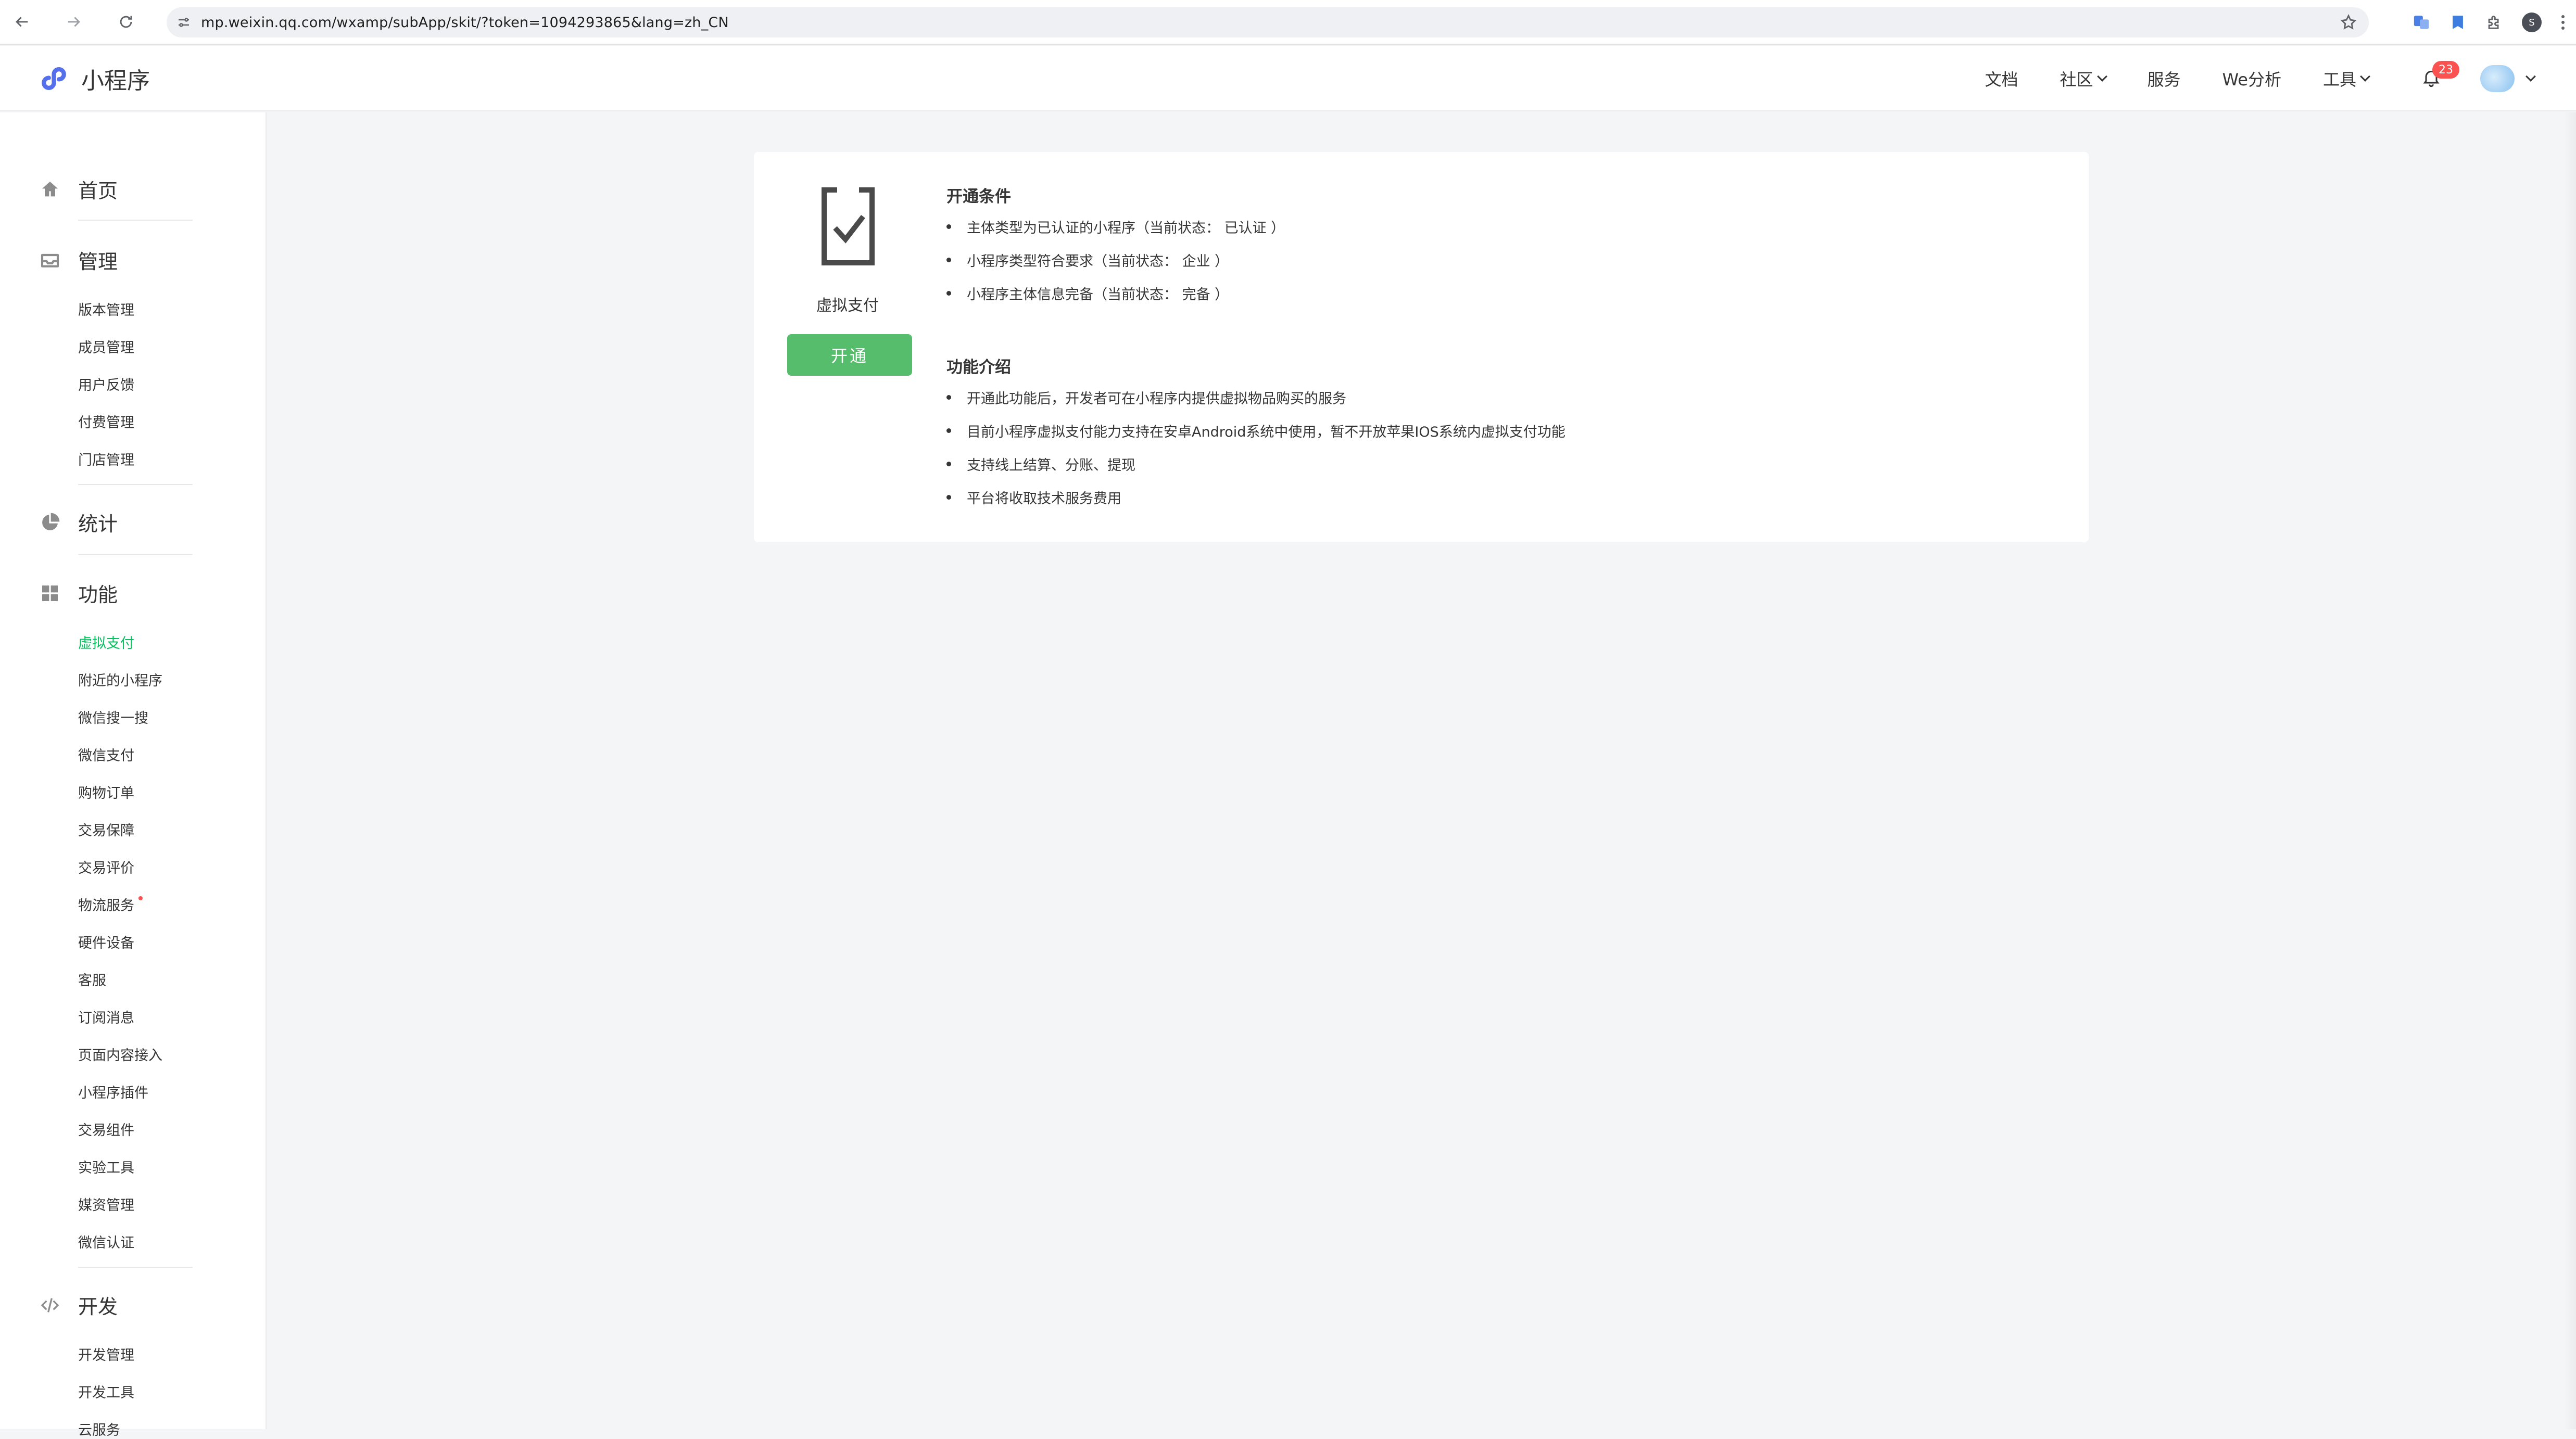  What do you see at coordinates (1115, 227) in the screenshot?
I see `condition-item: 主体类型为已认证的小程序（当前状态： 已认证 ）` at bounding box center [1115, 227].